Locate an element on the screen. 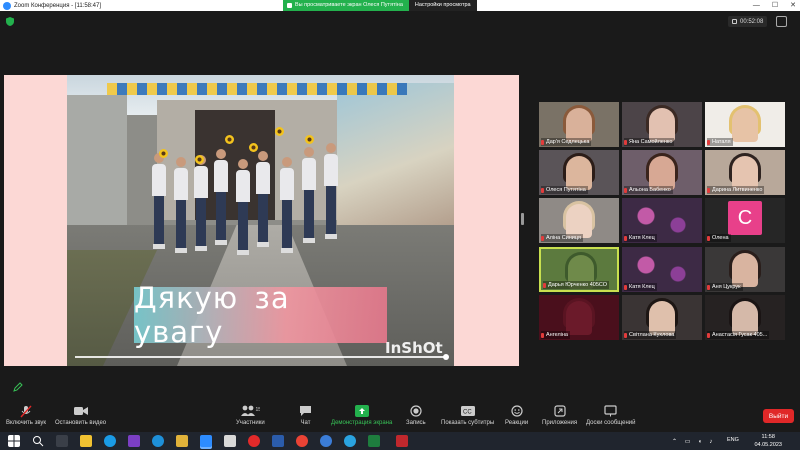 This screenshot has height=450, width=800. video-group-of-people is located at coordinates (247, 203).